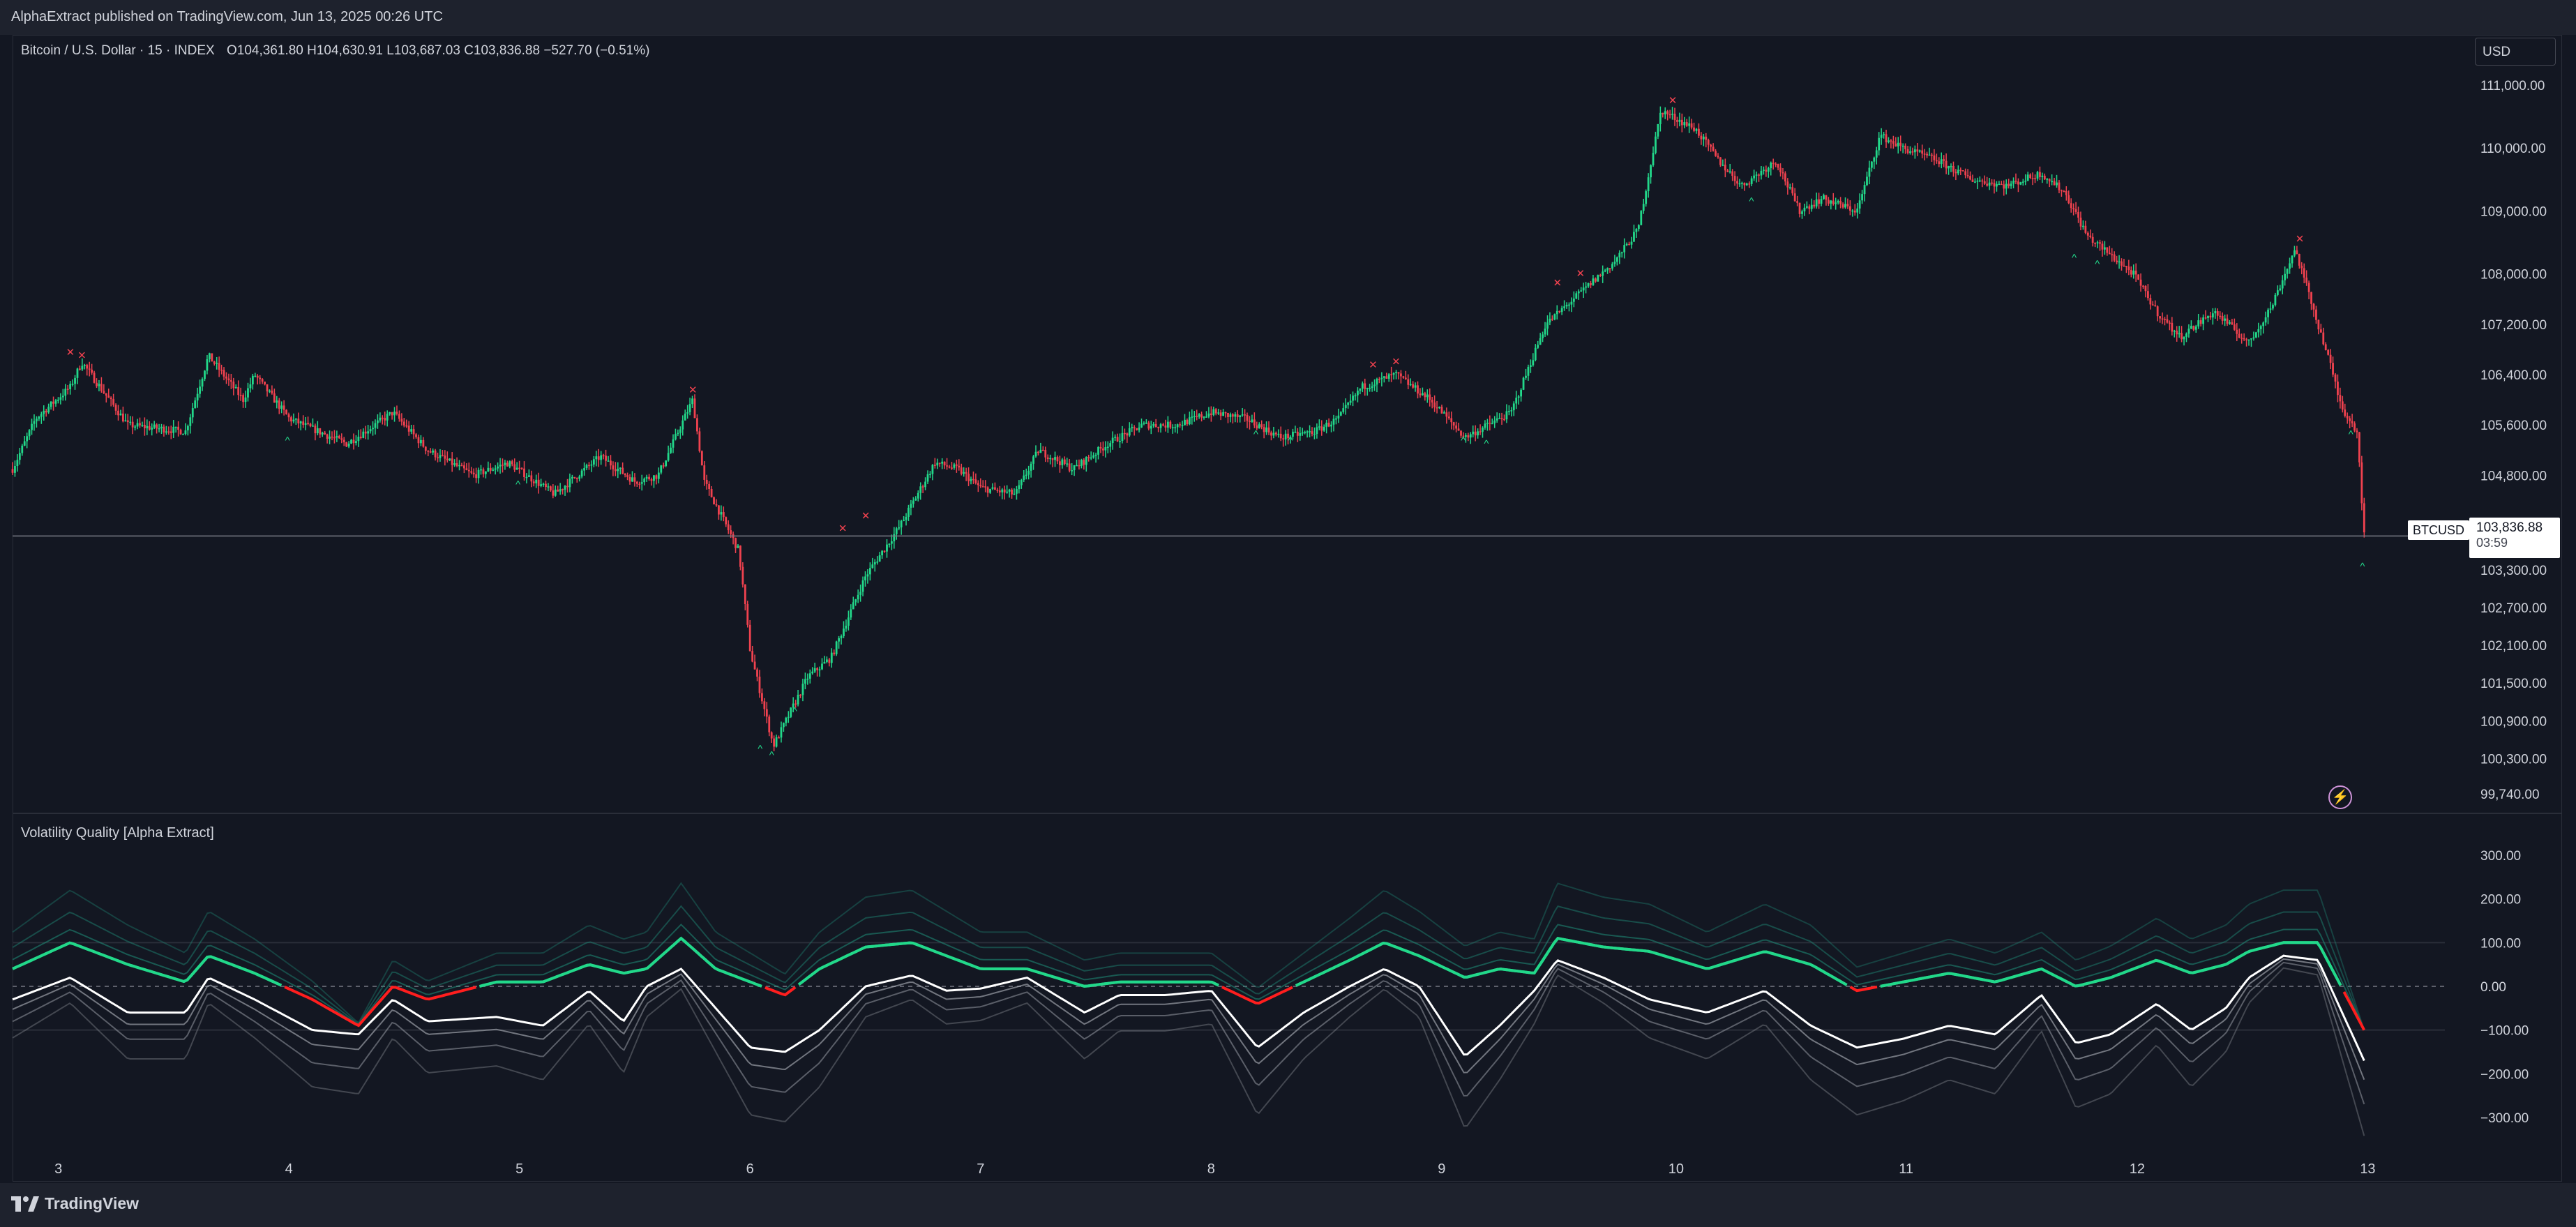 Image resolution: width=2576 pixels, height=1227 pixels. Describe the element at coordinates (1188, 1008) in the screenshot. I see `vq-white-line` at that location.